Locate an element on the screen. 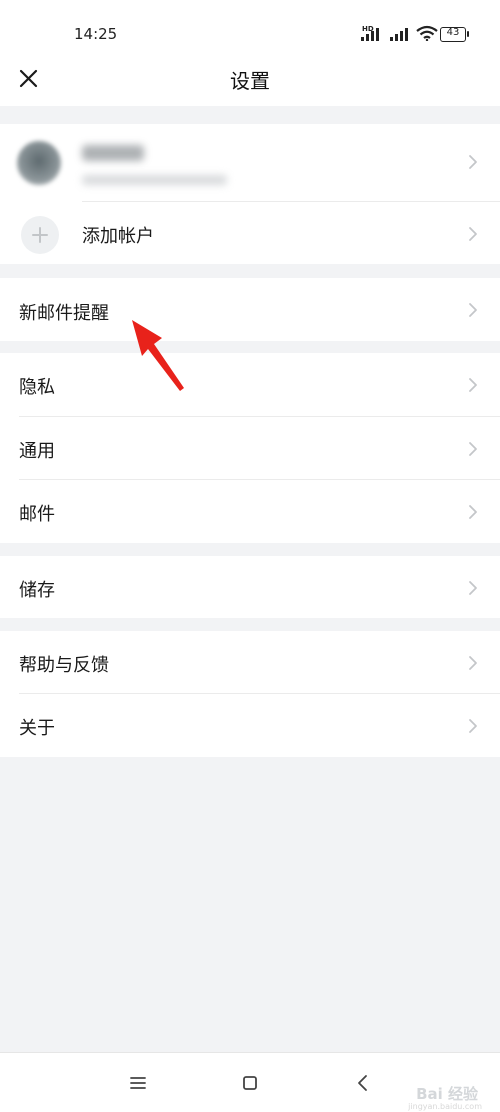 The height and width of the screenshot is (1112, 500). new-mail-alert-row: 新邮件提醒 is located at coordinates (250, 309).